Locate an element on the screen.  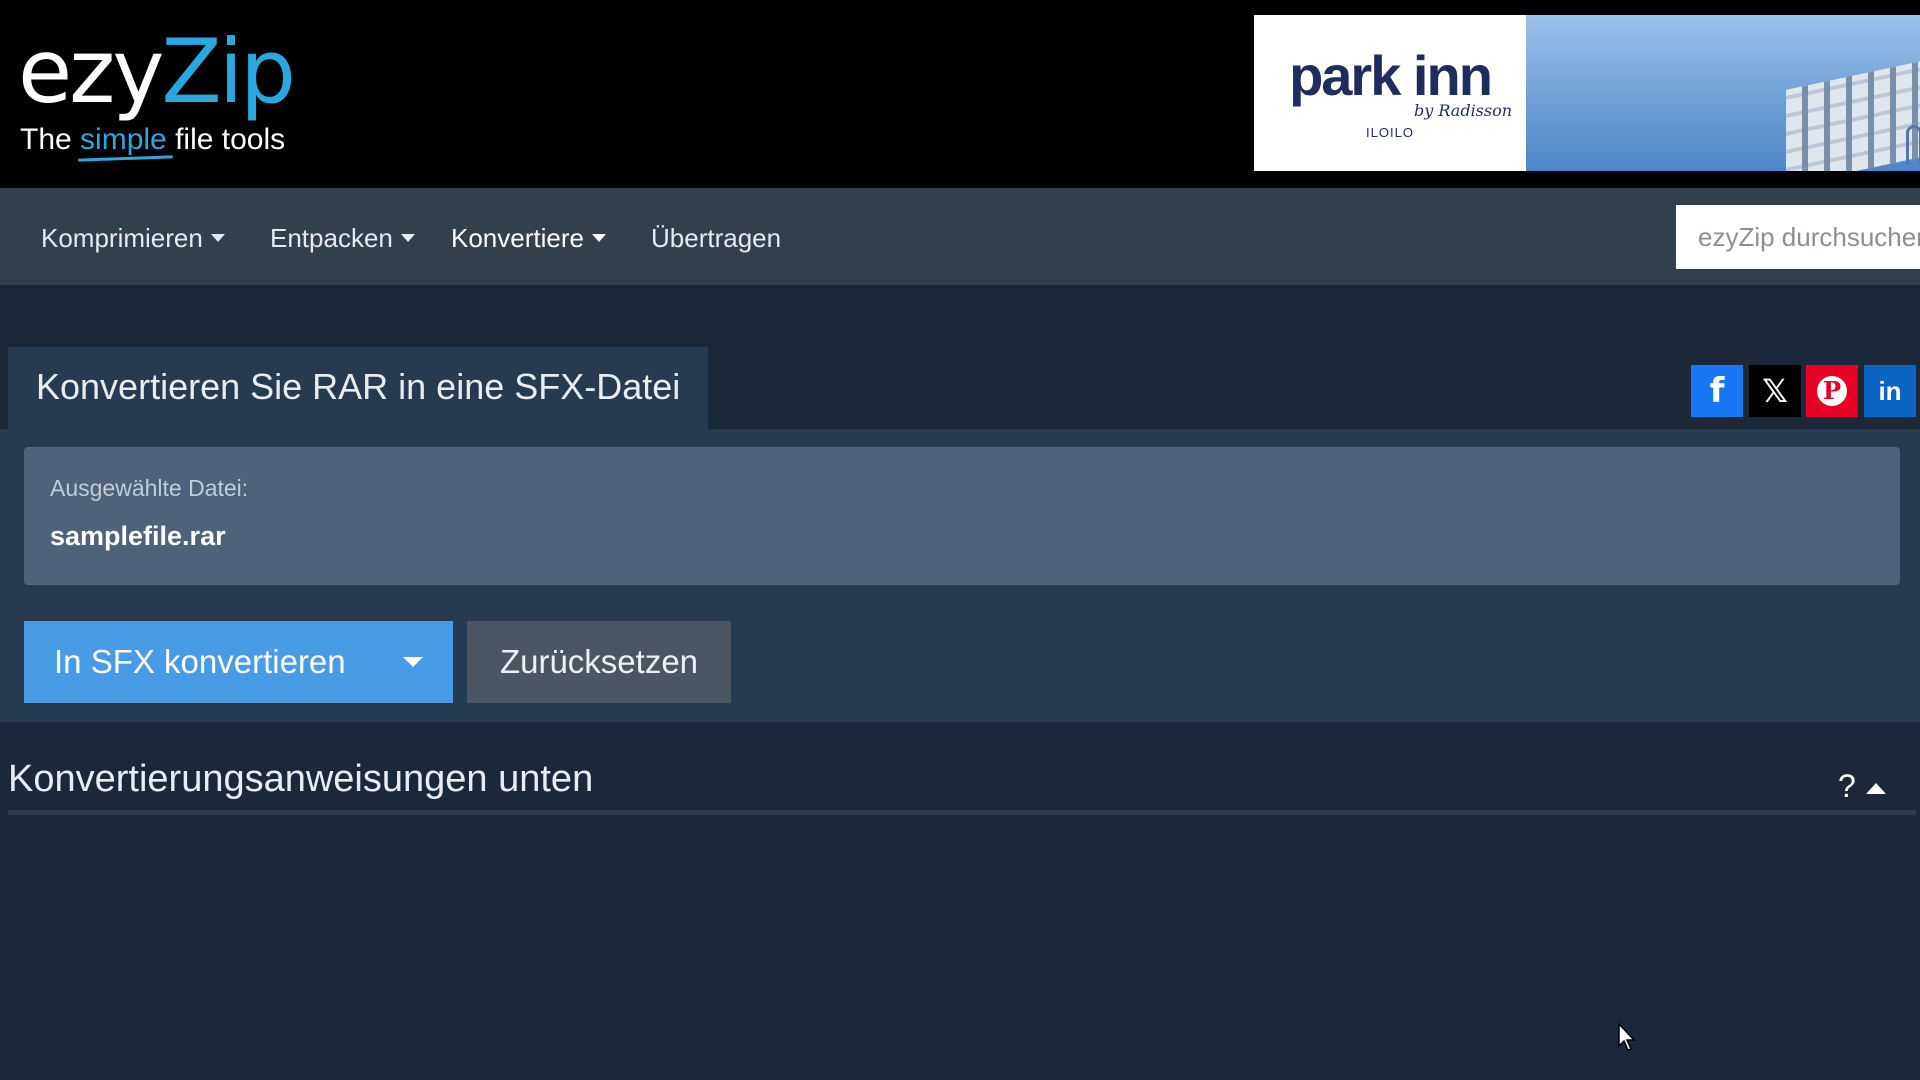
pinterest-icon: P is located at coordinates (1832, 391).